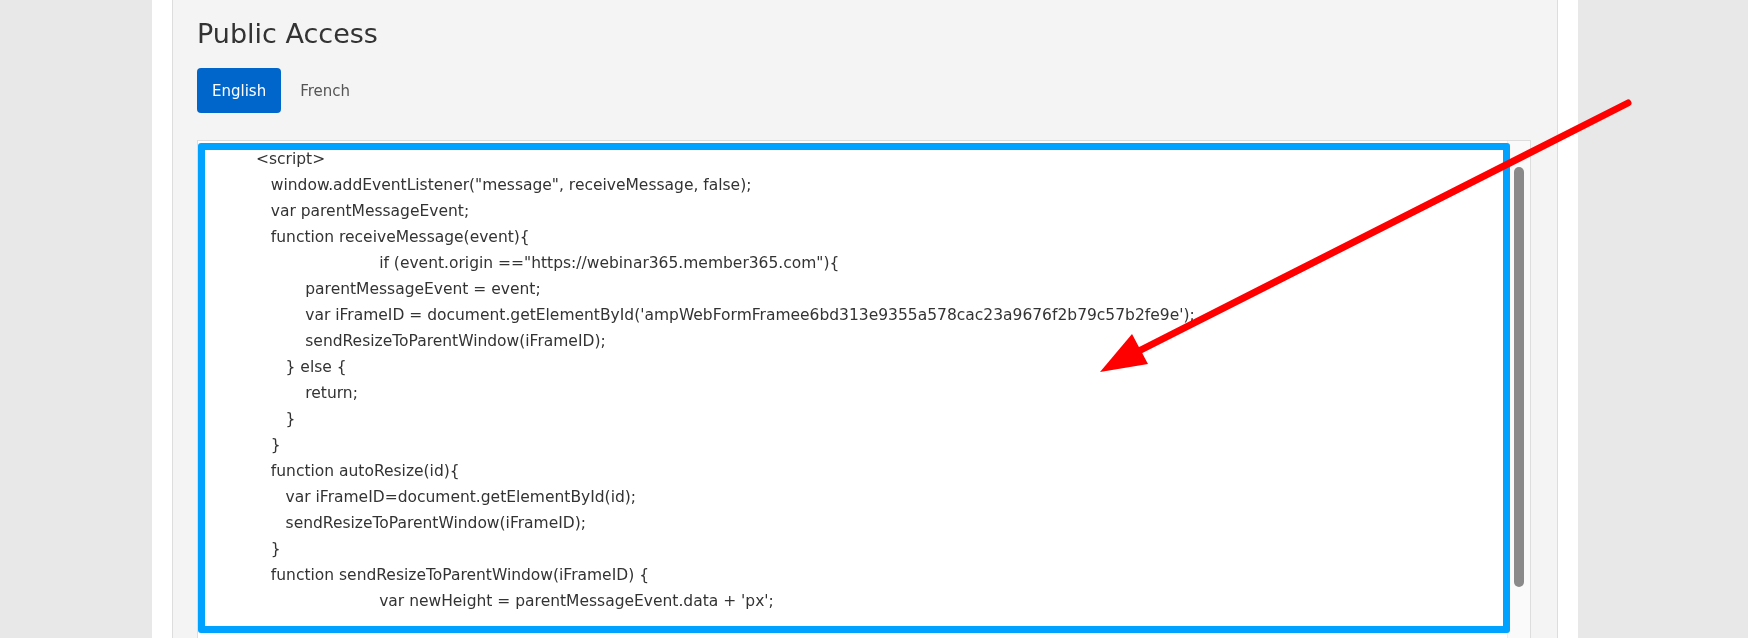 This screenshot has width=1748, height=638. I want to click on language-tab: English, so click(239, 90).